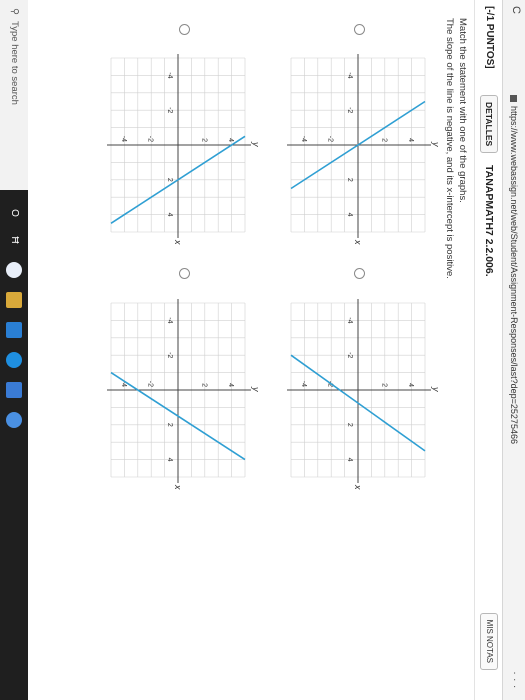 The image size is (525, 700). What do you see at coordinates (489, 641) in the screenshot?
I see `notes-button: MIS NOTAS` at bounding box center [489, 641].